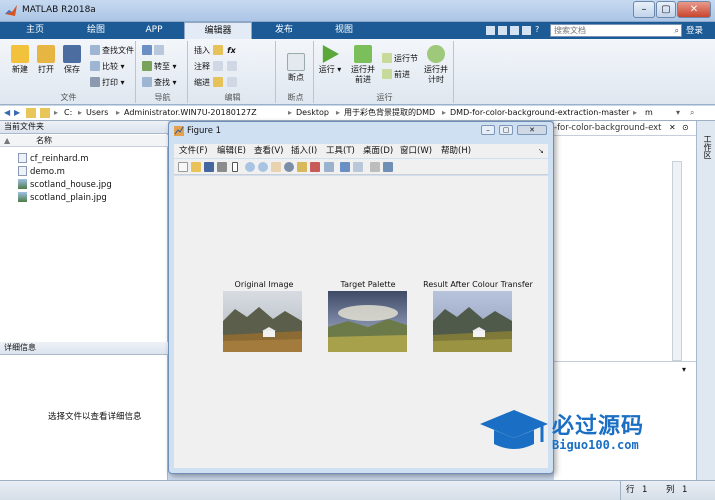 This screenshot has height=500, width=715. What do you see at coordinates (112, 51) in the screenshot?
I see `find-files-button: 查找文件` at bounding box center [112, 51].